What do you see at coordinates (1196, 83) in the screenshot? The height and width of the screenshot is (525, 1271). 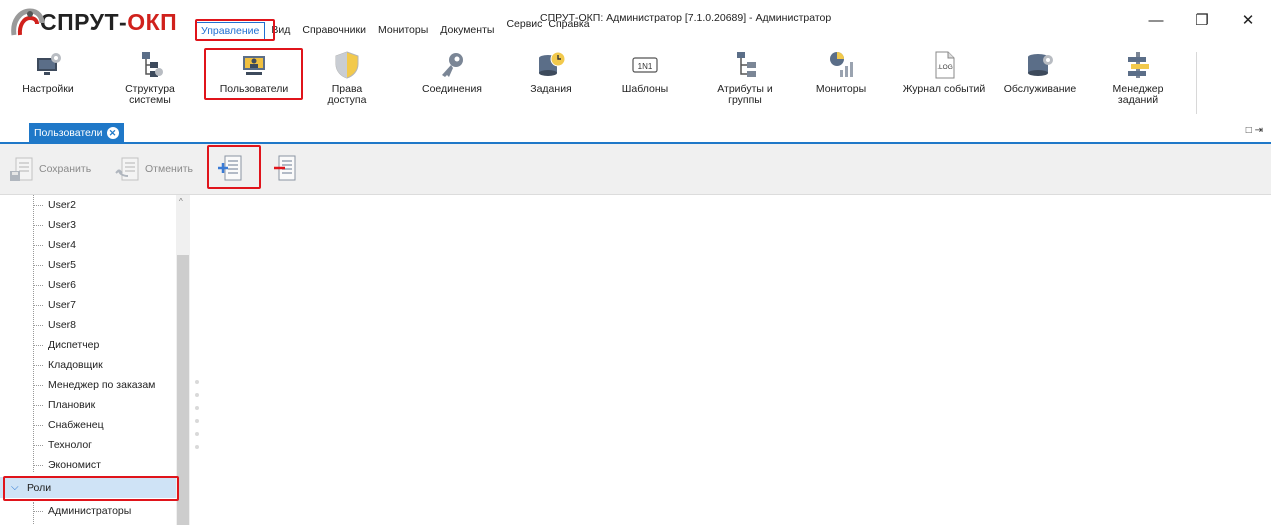 I see `ribbon-divider` at bounding box center [1196, 83].